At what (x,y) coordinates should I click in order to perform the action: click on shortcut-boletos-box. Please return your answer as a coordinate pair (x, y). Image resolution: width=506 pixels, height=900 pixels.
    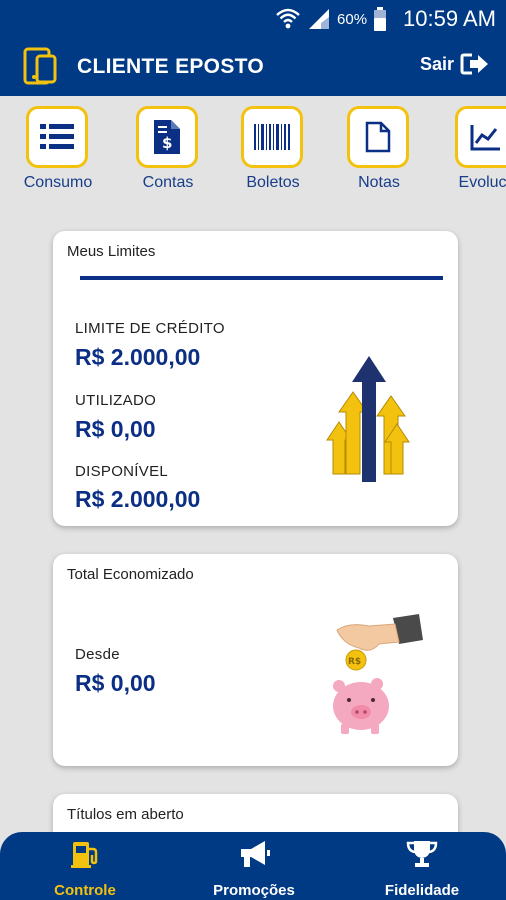
    Looking at the image, I should click on (272, 137).